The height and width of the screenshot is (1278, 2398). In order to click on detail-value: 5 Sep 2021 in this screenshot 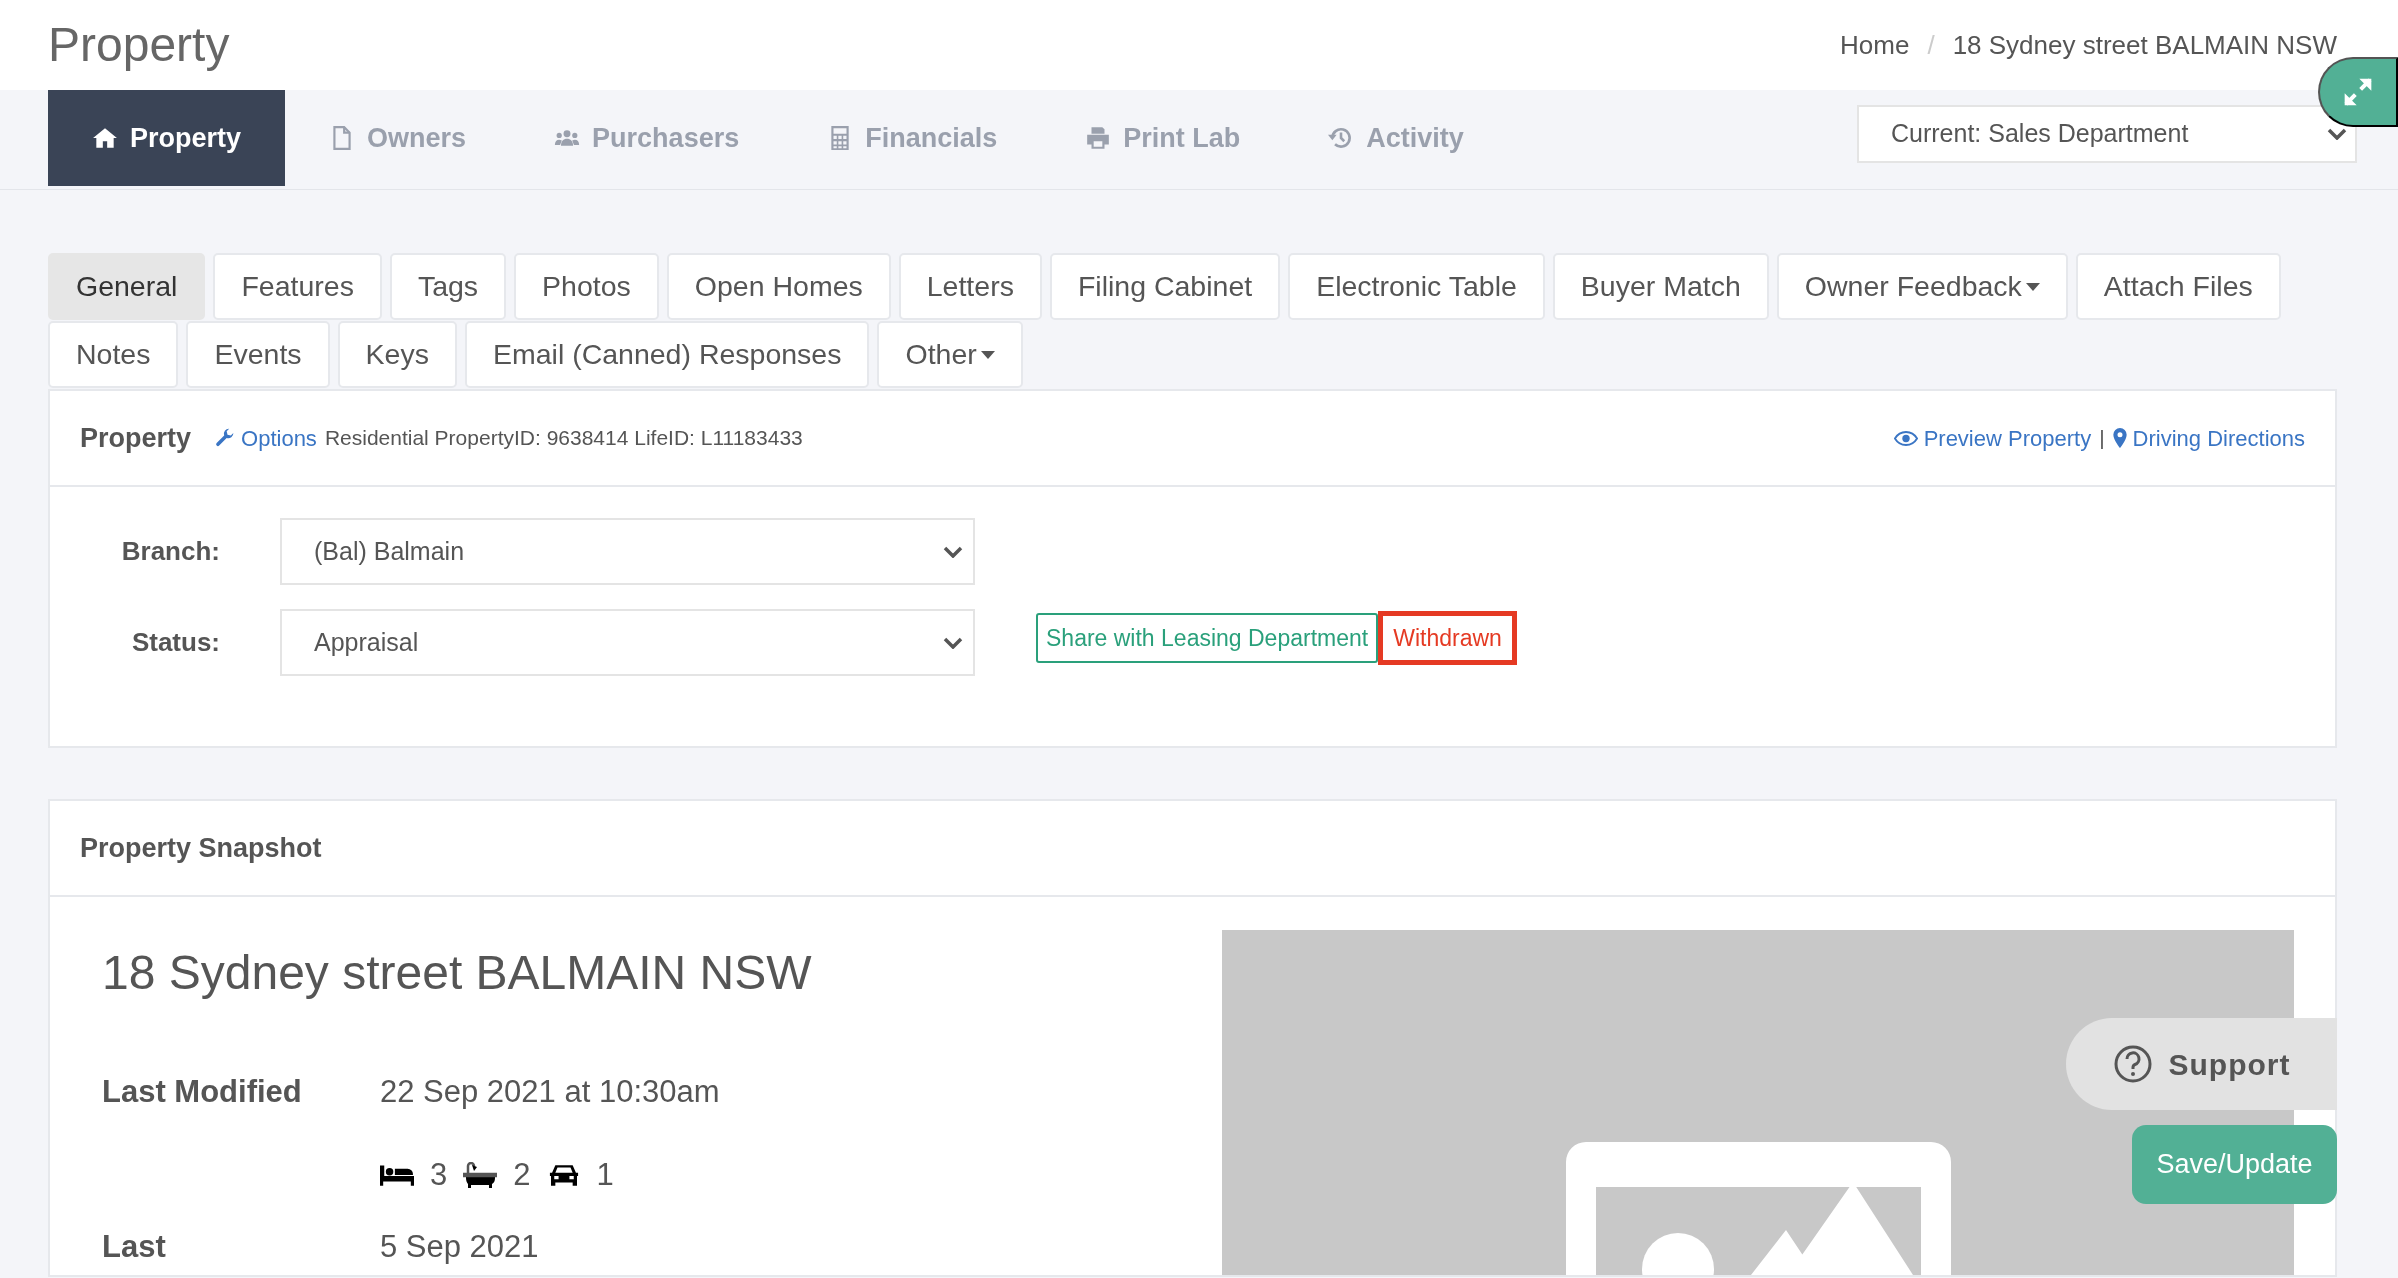, I will do `click(459, 1247)`.